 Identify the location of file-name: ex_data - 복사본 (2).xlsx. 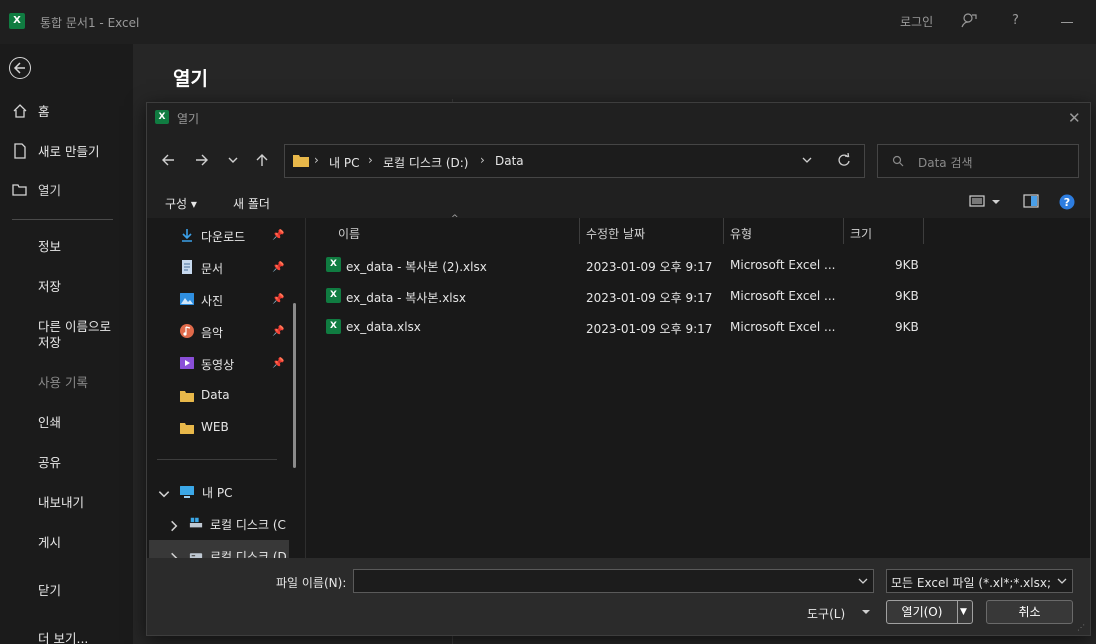
(416, 267).